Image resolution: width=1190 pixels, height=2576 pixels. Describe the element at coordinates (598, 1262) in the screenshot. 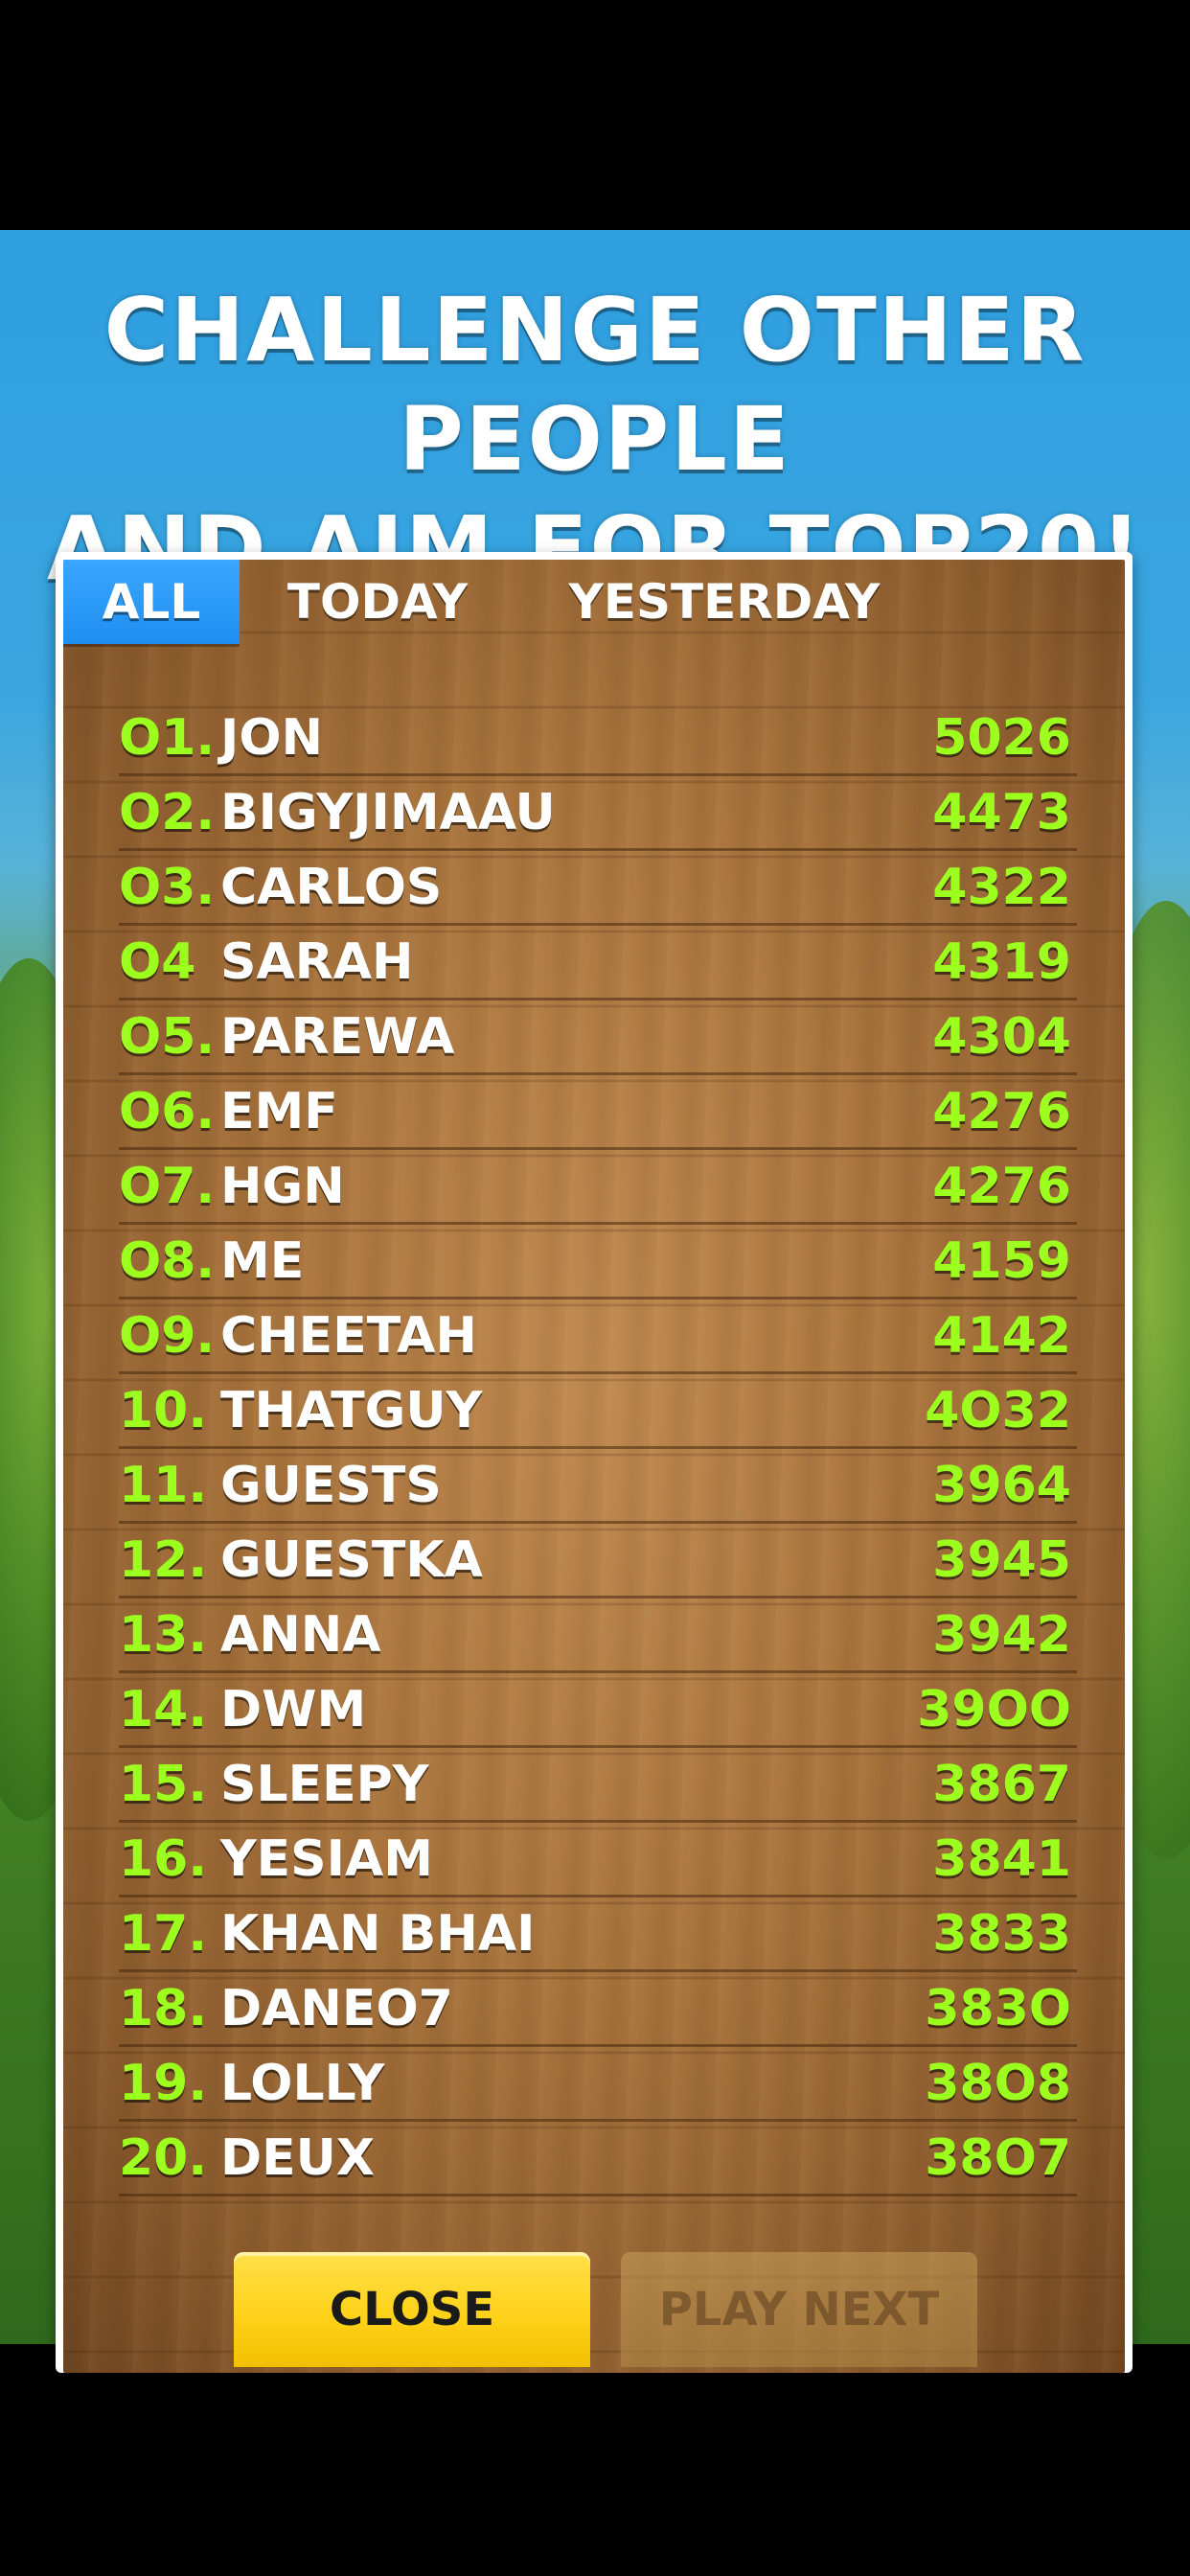

I see `leaderboard-row: O8. ME 4159` at that location.